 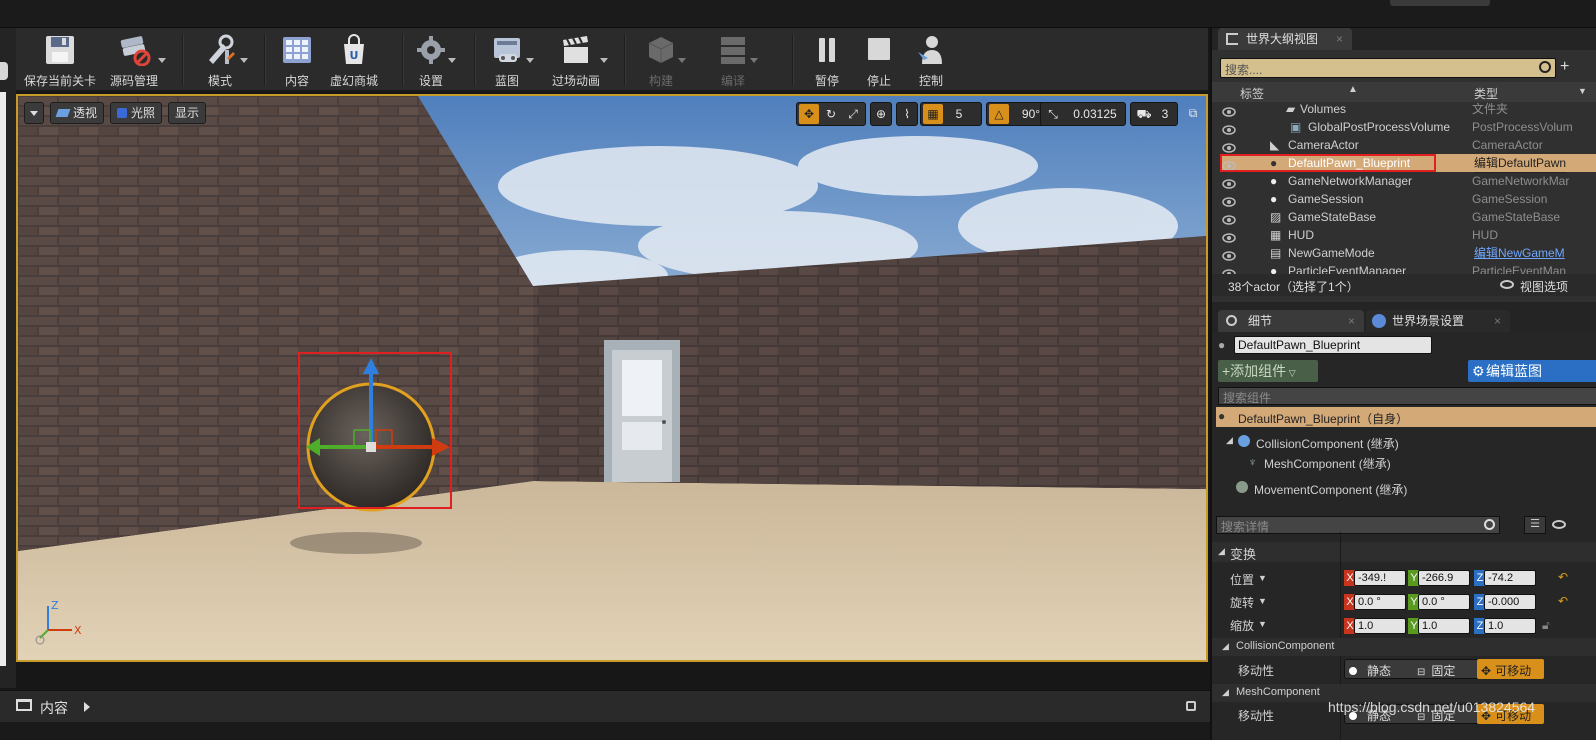 I want to click on content-button: 内容, so click(x=297, y=60).